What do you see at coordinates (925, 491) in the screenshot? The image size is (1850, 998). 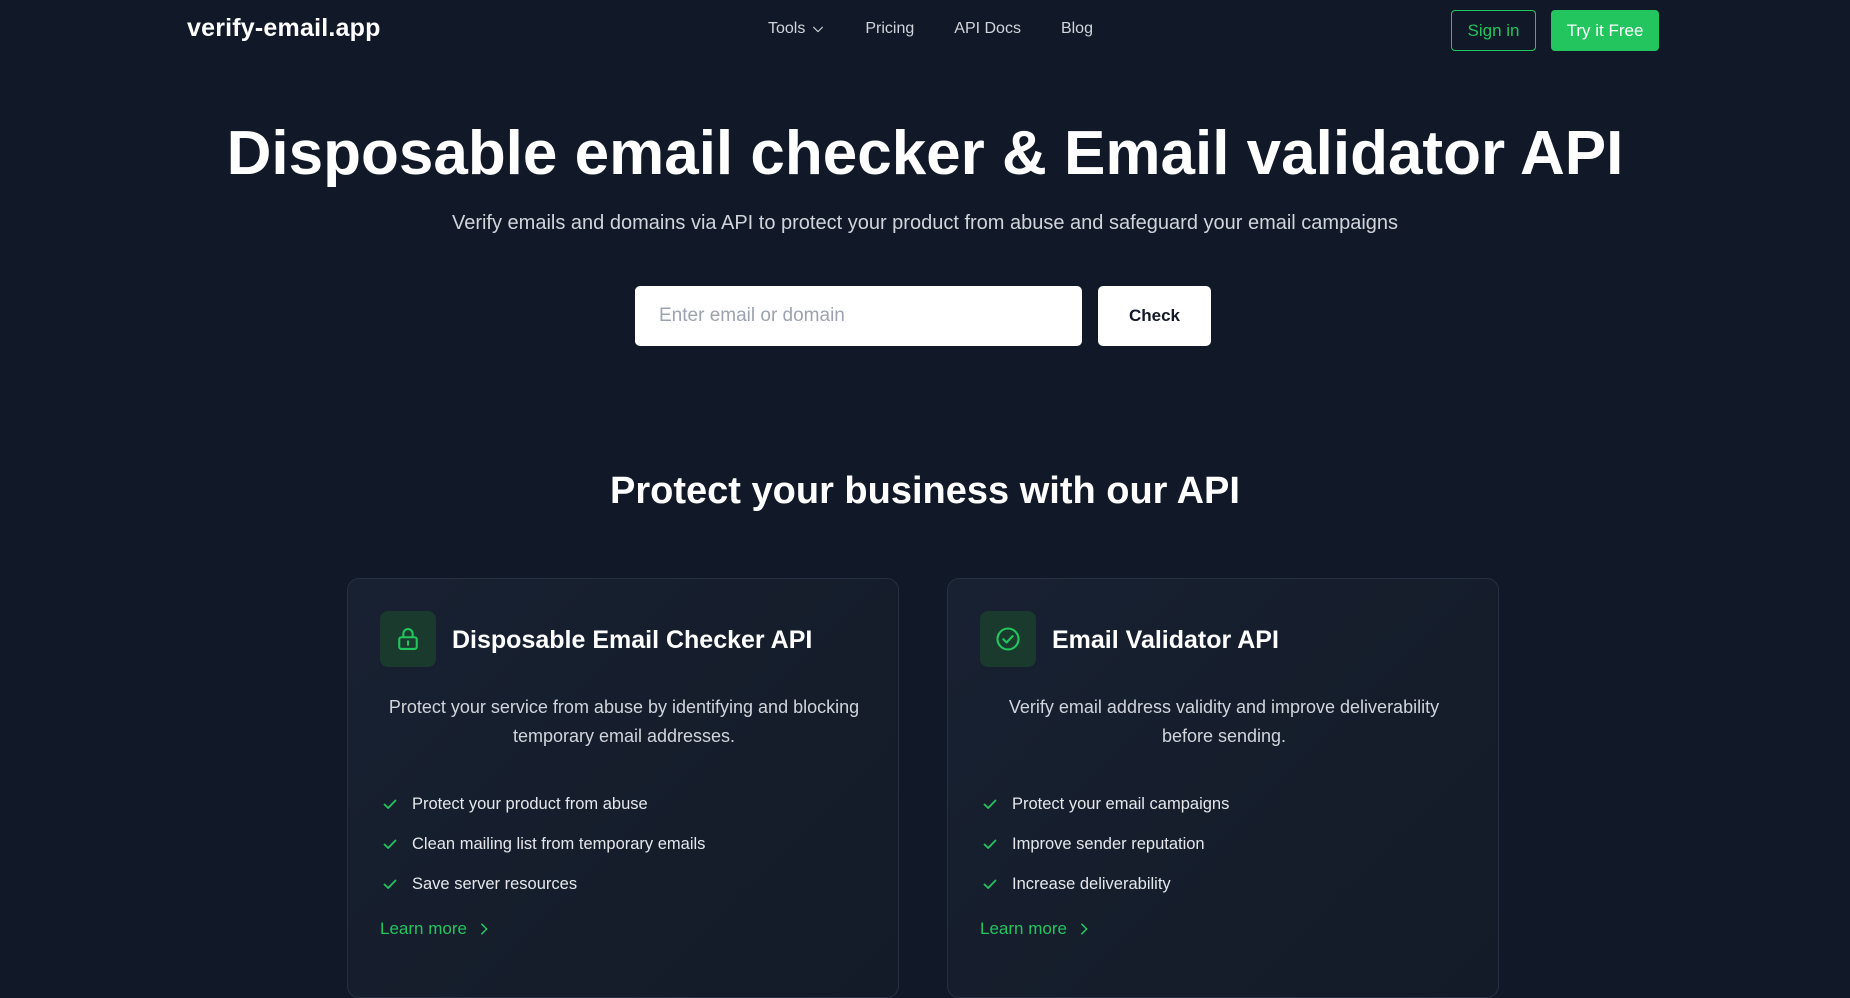 I see `section-title: Protect your business with our API` at bounding box center [925, 491].